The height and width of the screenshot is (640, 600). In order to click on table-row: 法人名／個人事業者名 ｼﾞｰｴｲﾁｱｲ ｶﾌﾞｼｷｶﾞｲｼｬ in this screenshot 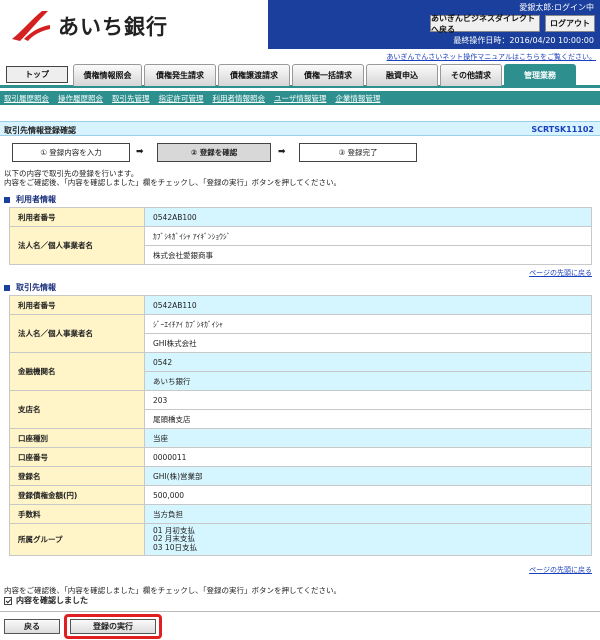, I will do `click(300, 333)`.